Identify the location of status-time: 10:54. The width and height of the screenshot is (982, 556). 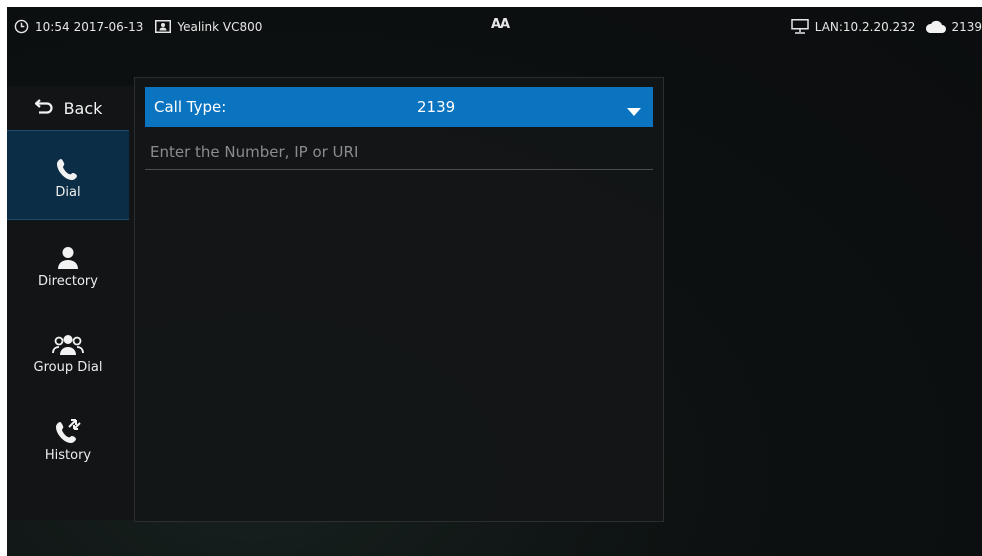
(52, 26).